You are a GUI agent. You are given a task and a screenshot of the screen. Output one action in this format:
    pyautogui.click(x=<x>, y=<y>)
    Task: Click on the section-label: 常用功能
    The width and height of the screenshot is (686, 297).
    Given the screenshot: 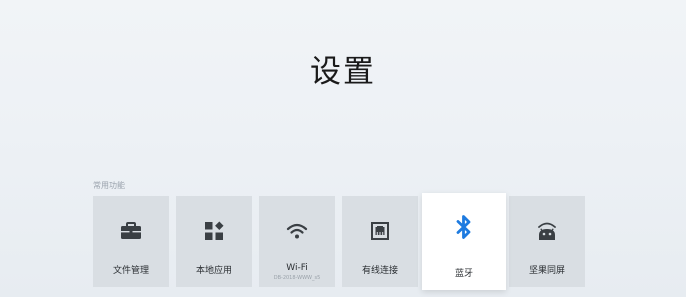 What is the action you would take?
    pyautogui.click(x=109, y=185)
    